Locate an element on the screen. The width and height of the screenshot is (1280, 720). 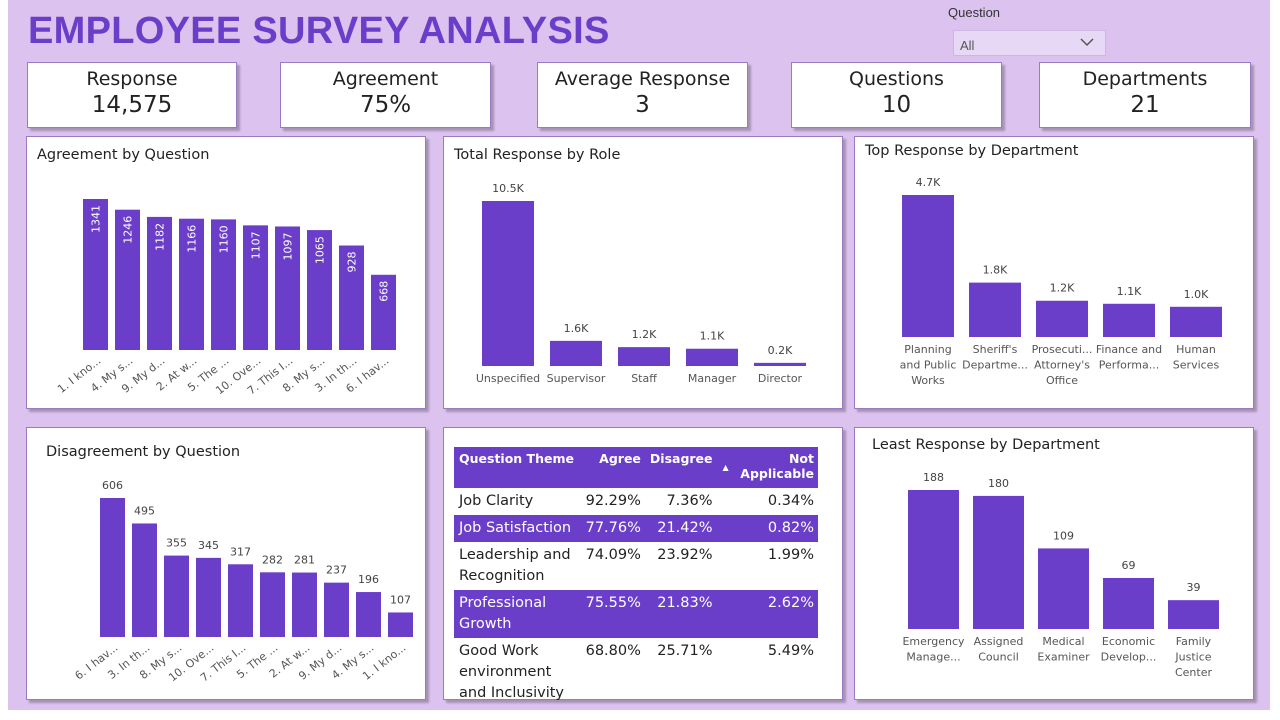
kpi-card-average-response: Average Response 3 is located at coordinates (642, 95).